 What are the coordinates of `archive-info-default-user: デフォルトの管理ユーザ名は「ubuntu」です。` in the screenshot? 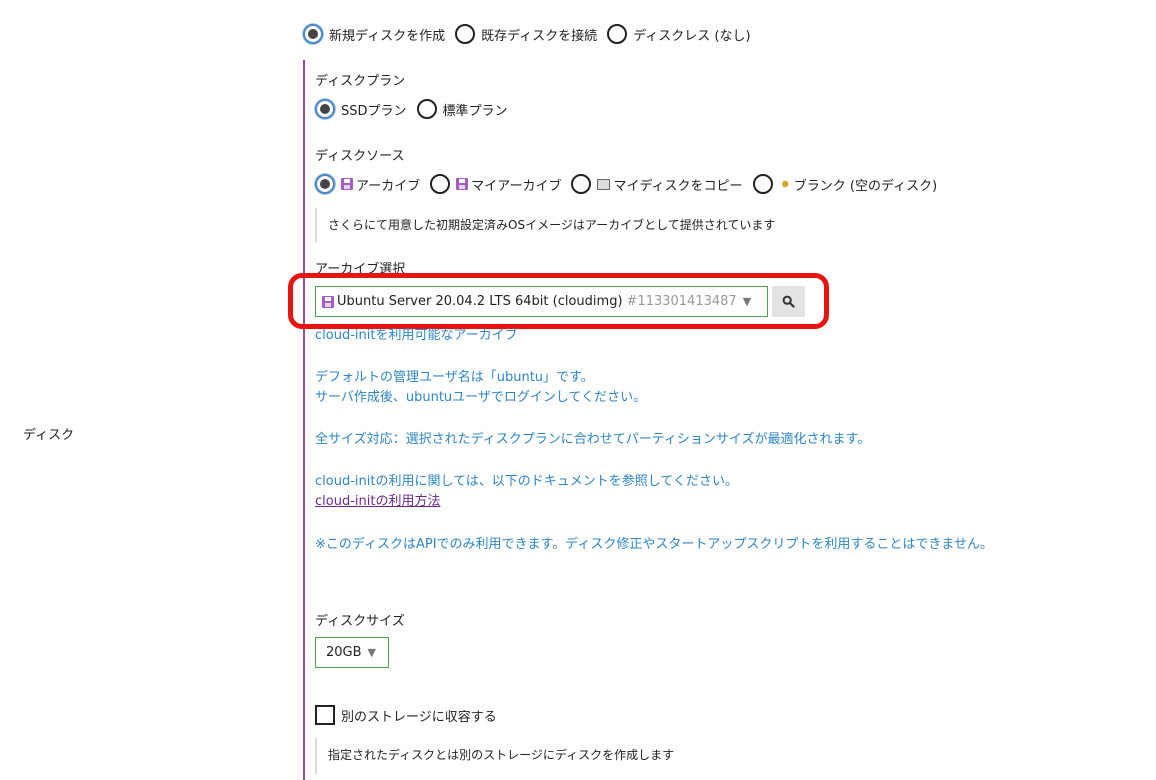 It's located at (454, 377).